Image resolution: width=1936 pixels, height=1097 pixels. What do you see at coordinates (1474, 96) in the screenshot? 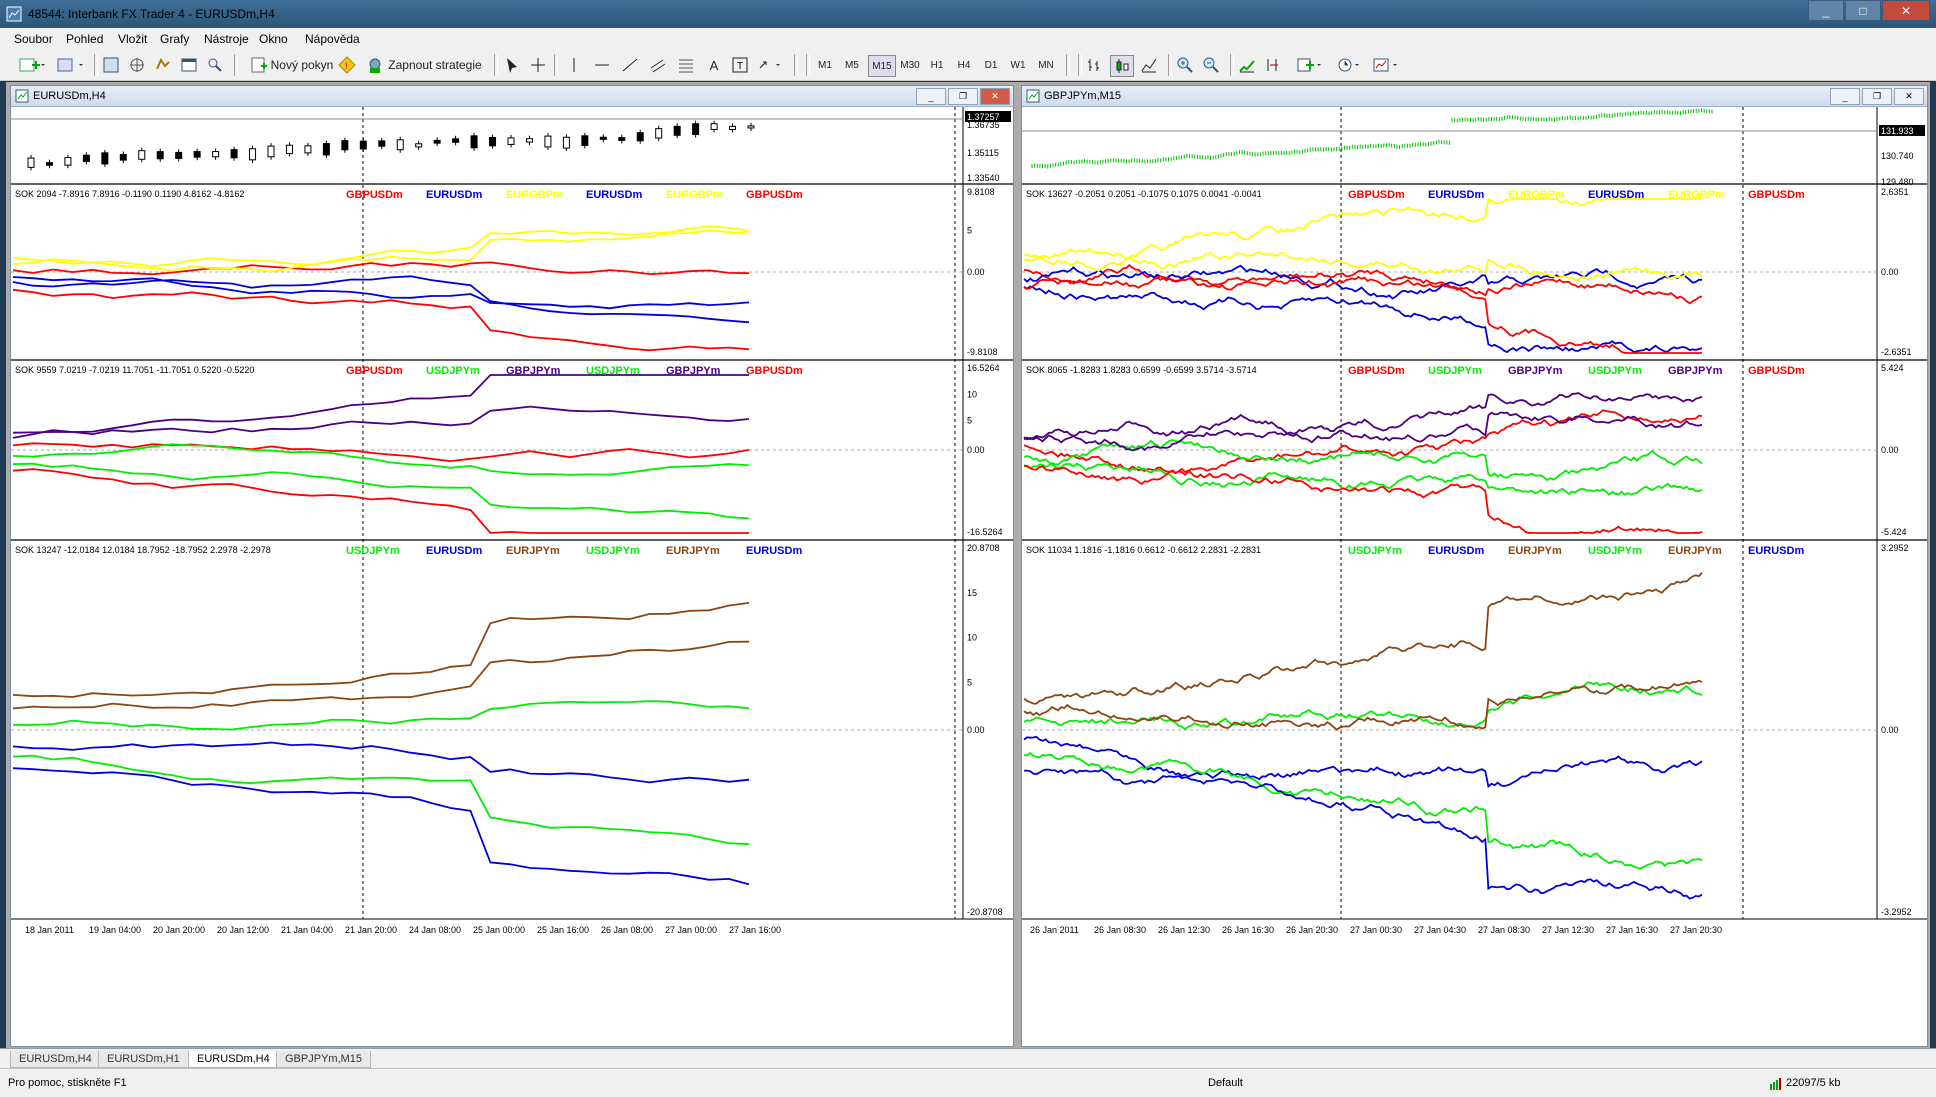
I see `chart-window-titlebar: GBPJPYm,M15 _ ❐ ✕` at bounding box center [1474, 96].